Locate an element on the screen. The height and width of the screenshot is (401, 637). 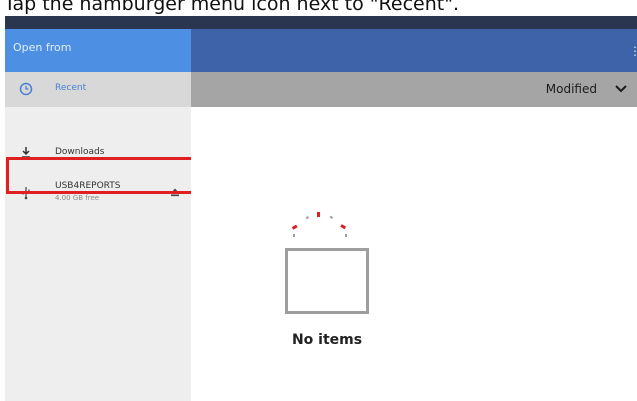
loading-spinner-icon is located at coordinates (319, 224).